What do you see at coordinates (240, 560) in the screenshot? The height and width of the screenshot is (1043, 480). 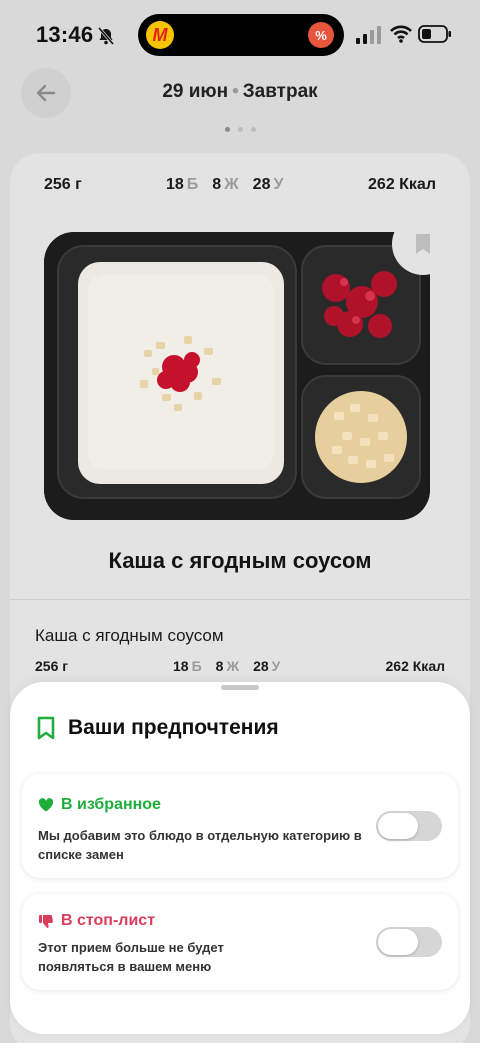 I see `dish-title: Каша с ягодным соусом` at bounding box center [240, 560].